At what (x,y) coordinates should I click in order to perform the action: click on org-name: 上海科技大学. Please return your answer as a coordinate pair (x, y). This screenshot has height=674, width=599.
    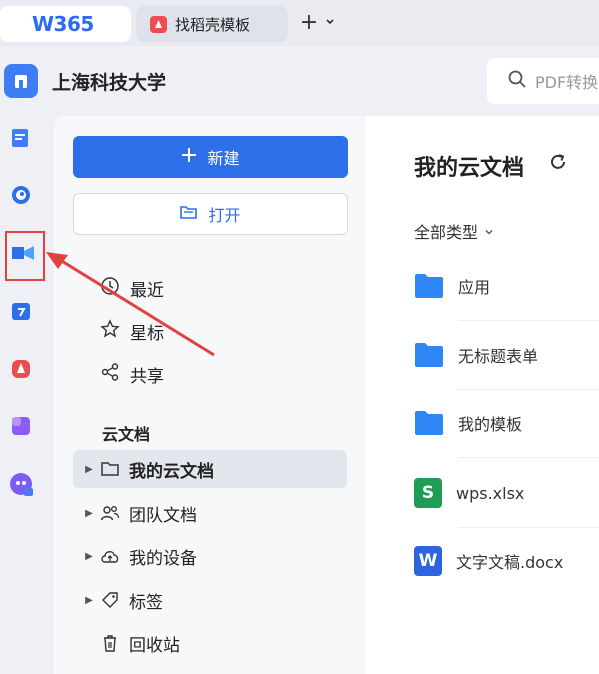
    Looking at the image, I should click on (109, 83).